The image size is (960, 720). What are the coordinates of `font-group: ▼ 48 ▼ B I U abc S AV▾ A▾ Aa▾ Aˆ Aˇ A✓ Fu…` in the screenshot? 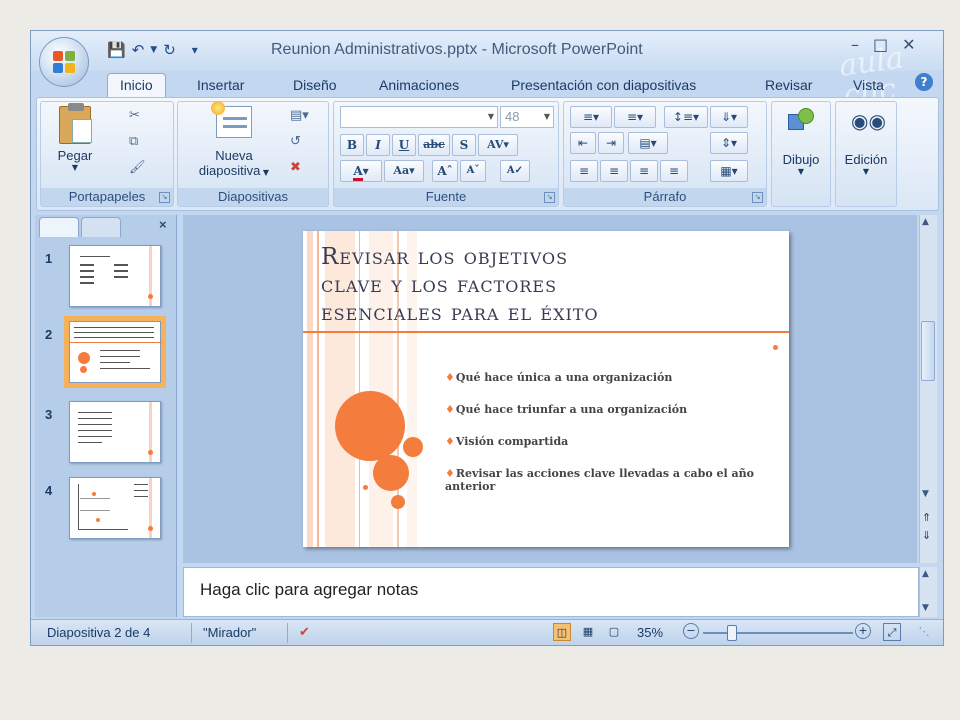 It's located at (446, 154).